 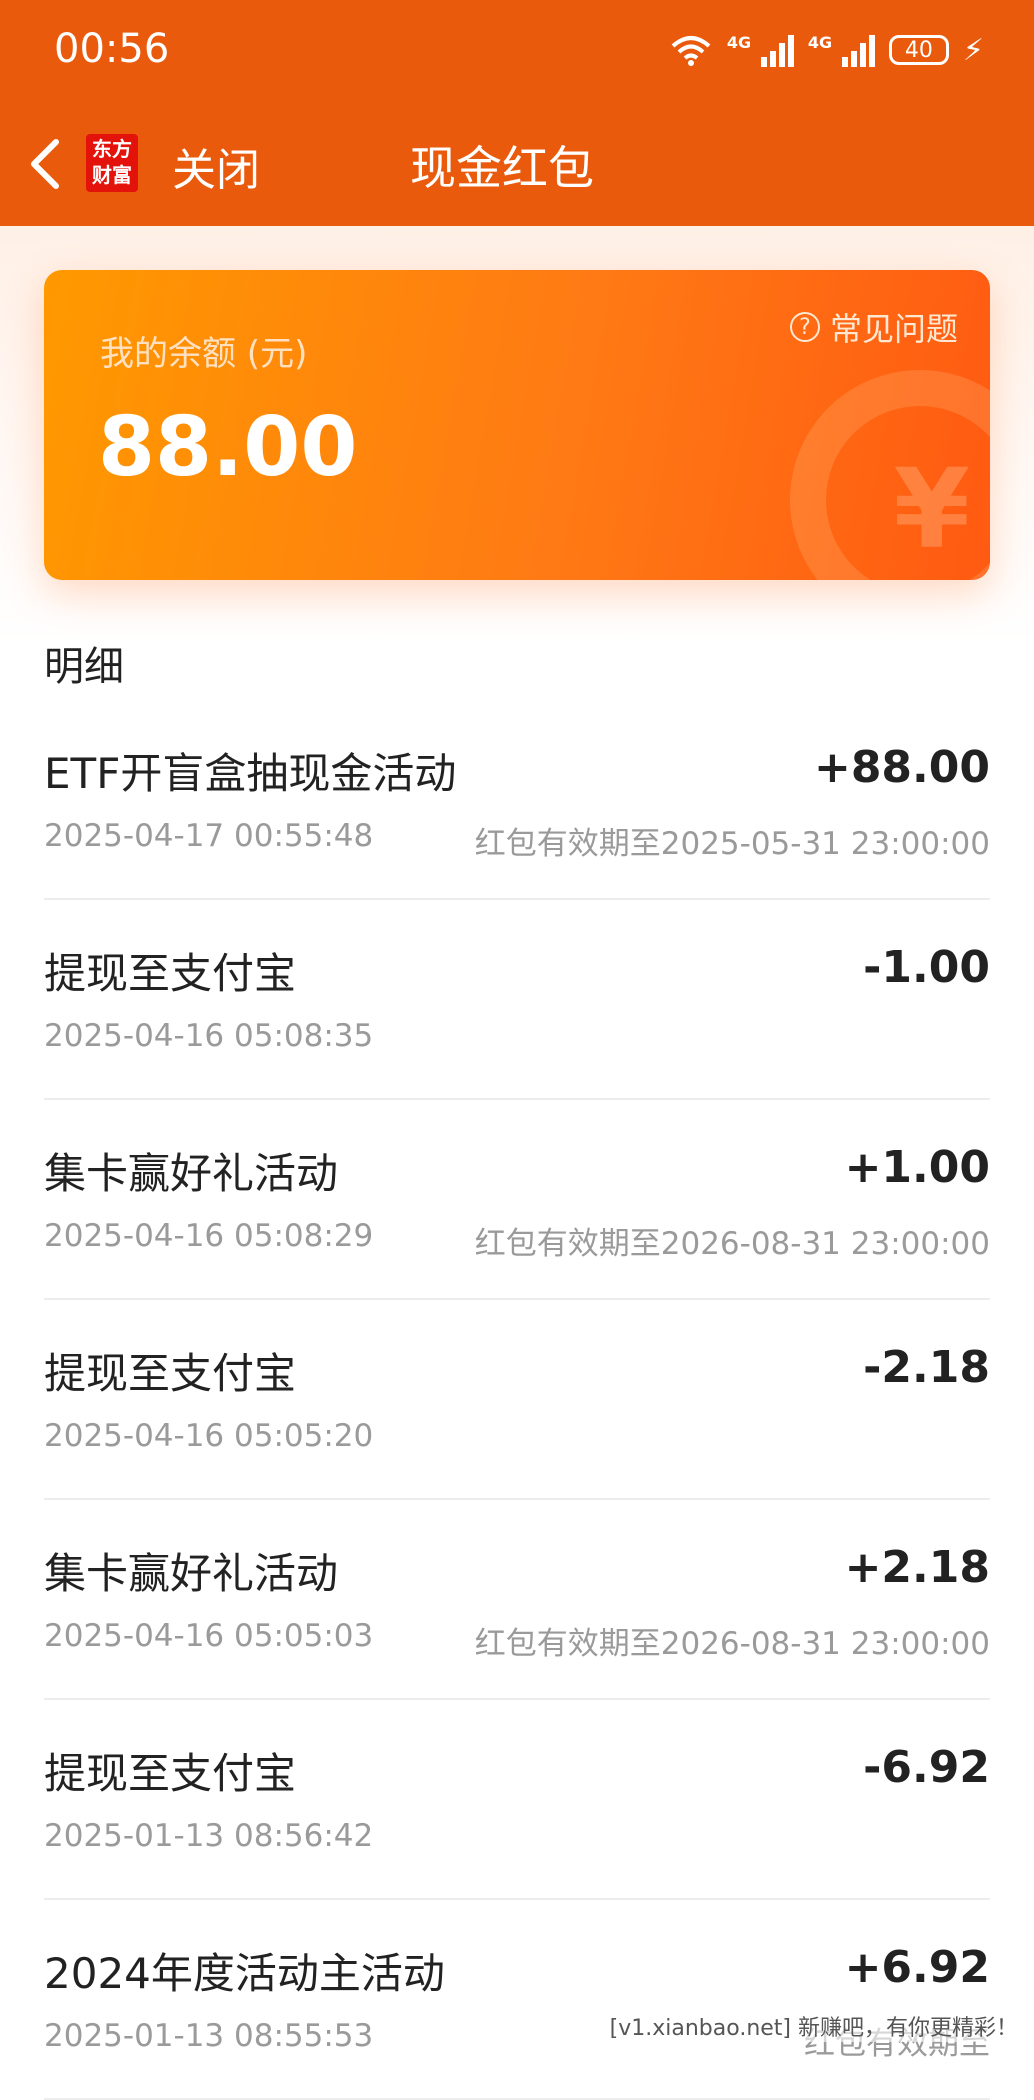 I want to click on transaction-amount: -2.18, so click(x=926, y=1367).